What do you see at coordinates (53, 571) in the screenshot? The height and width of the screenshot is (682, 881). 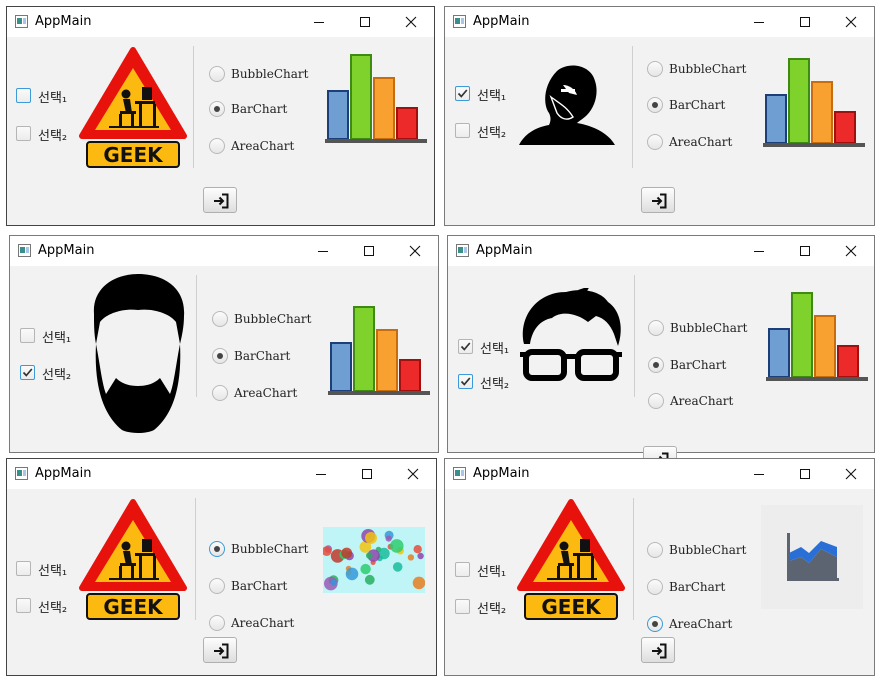 I see `checkbox-1-label: 선택₁` at bounding box center [53, 571].